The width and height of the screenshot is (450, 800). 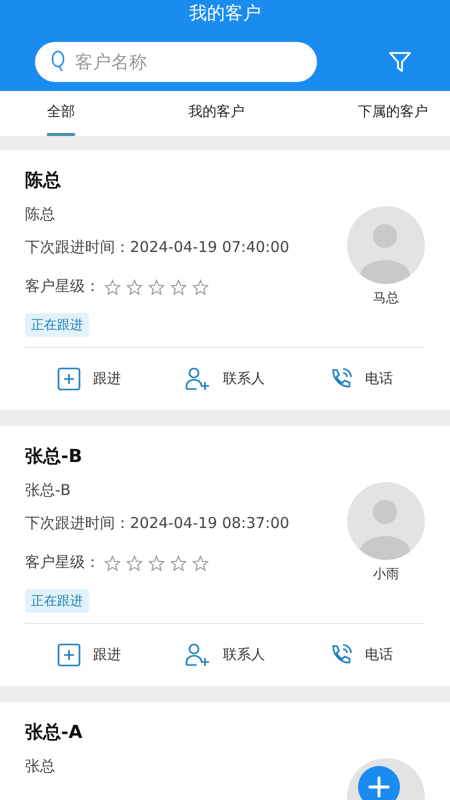 I want to click on customer-name: 张总-B, so click(x=53, y=457).